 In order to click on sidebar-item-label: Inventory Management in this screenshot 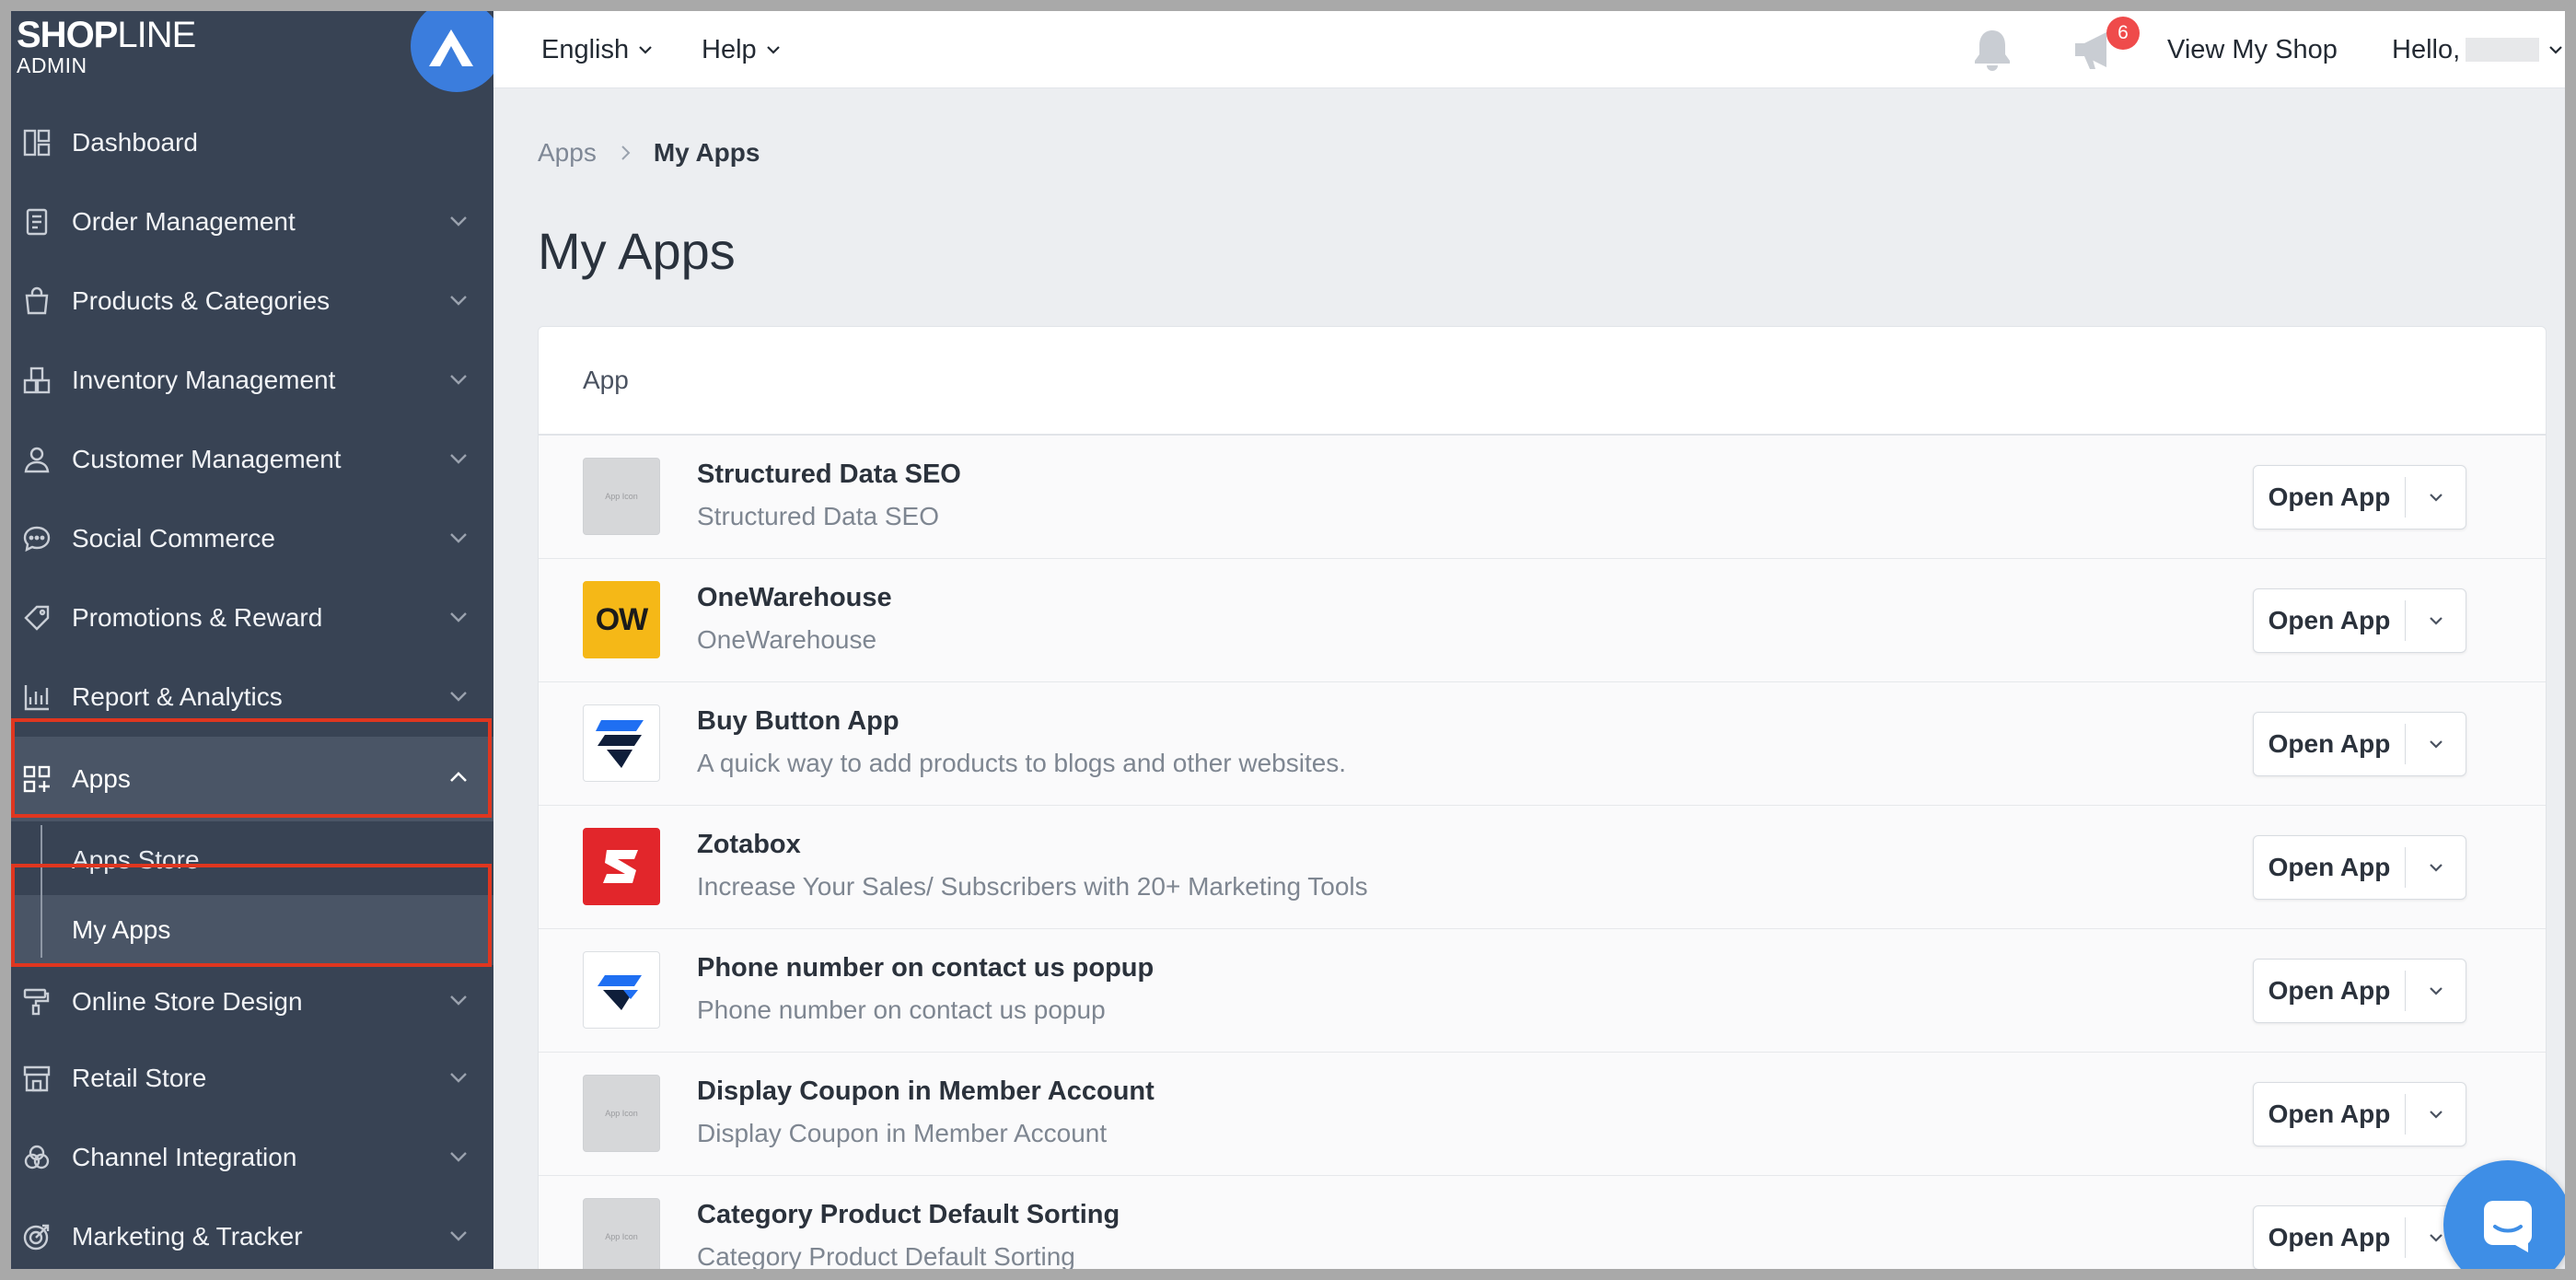, I will do `click(204, 380)`.